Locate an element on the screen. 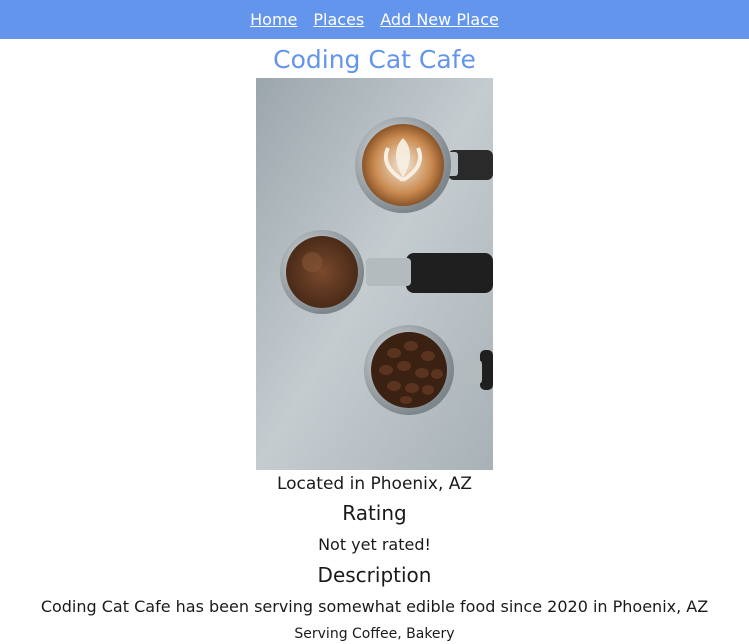 The width and height of the screenshot is (749, 644). nav-link-places: Places is located at coordinates (338, 19).